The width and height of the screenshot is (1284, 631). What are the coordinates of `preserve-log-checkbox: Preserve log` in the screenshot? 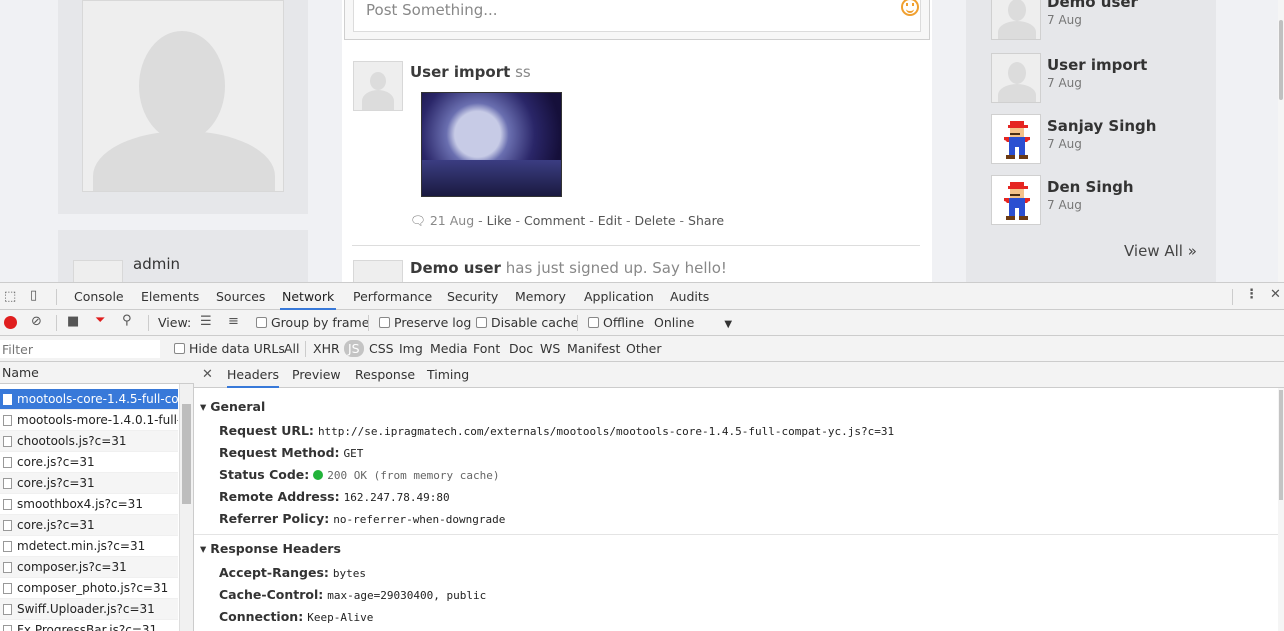 It's located at (425, 322).